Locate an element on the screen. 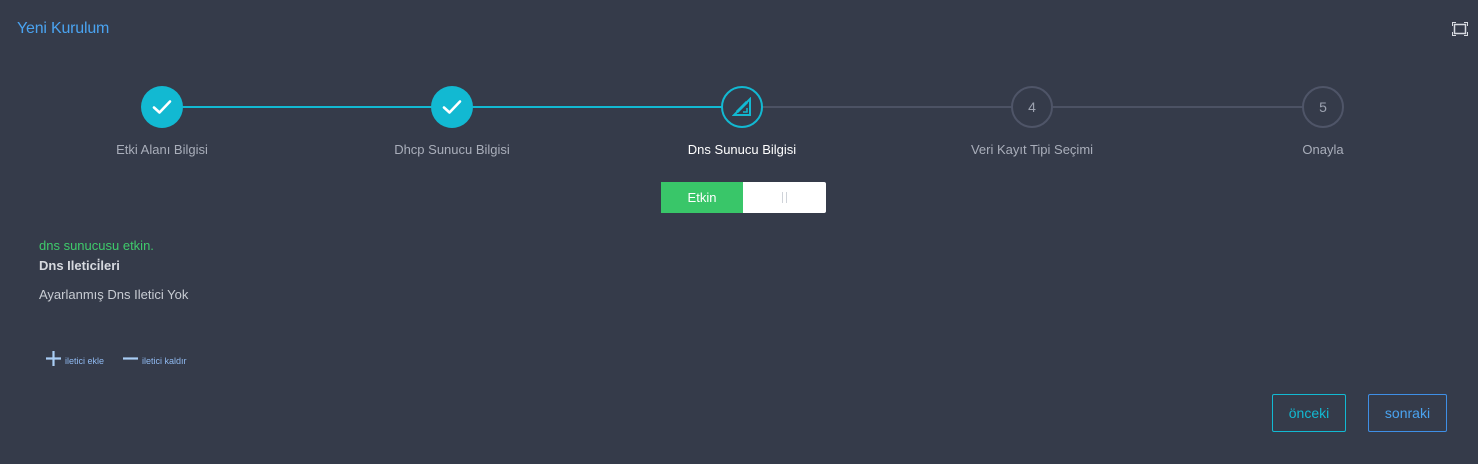 The height and width of the screenshot is (464, 1478). forwarders-title: Dns Iletici̇leri is located at coordinates (79, 265).